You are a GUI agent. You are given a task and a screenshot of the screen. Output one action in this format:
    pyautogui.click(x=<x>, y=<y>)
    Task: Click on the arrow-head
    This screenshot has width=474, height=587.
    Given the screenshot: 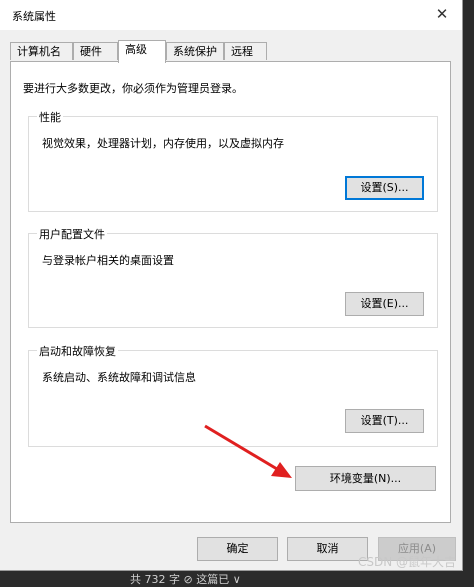 What is the action you would take?
    pyautogui.click(x=281, y=470)
    